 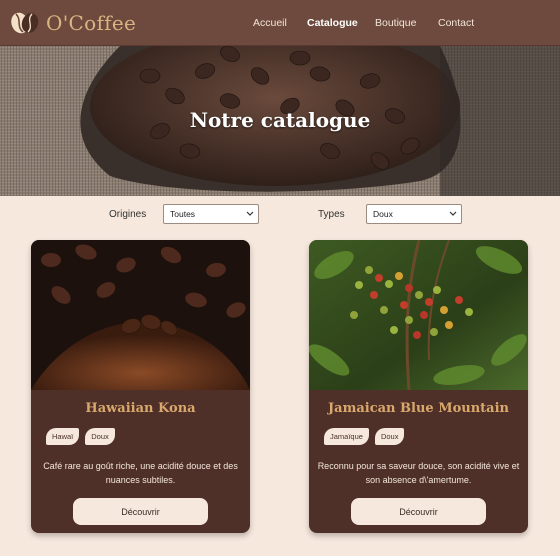 I want to click on nav-catalogue: Catalogue, so click(x=332, y=23).